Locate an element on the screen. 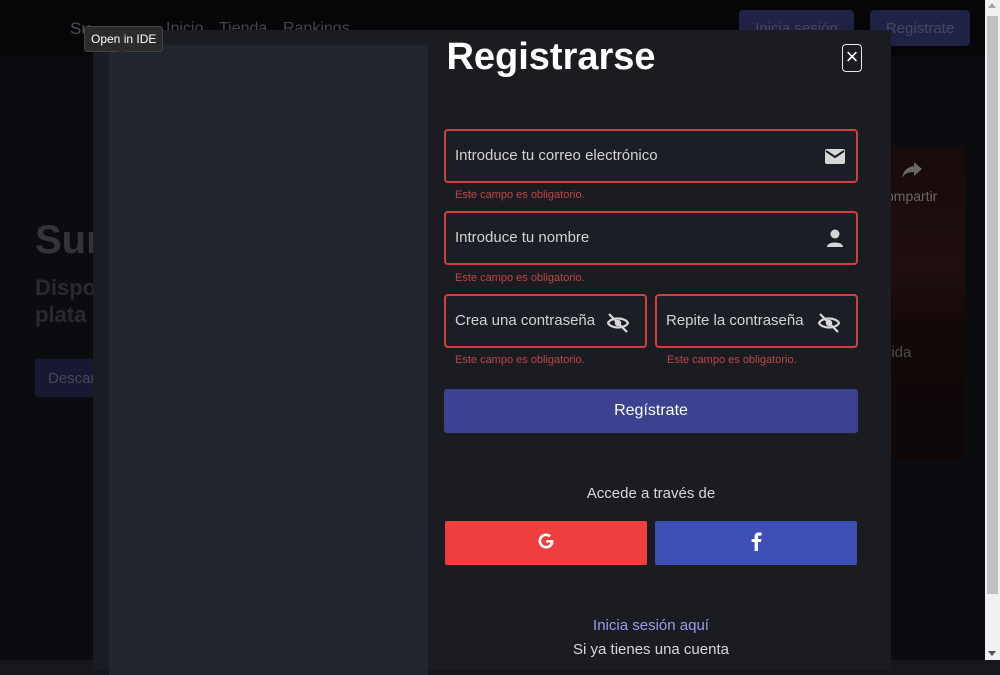 The width and height of the screenshot is (1000, 675). repeat-password-placeholder: Repite la contraseña is located at coordinates (735, 320).